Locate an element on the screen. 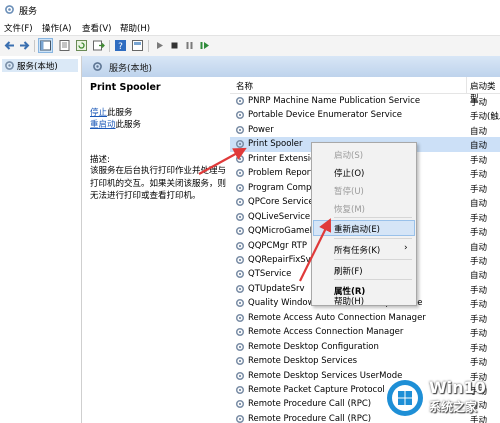 The image size is (500, 423). service-name: QQRepairFixSvc is located at coordinates (282, 259).